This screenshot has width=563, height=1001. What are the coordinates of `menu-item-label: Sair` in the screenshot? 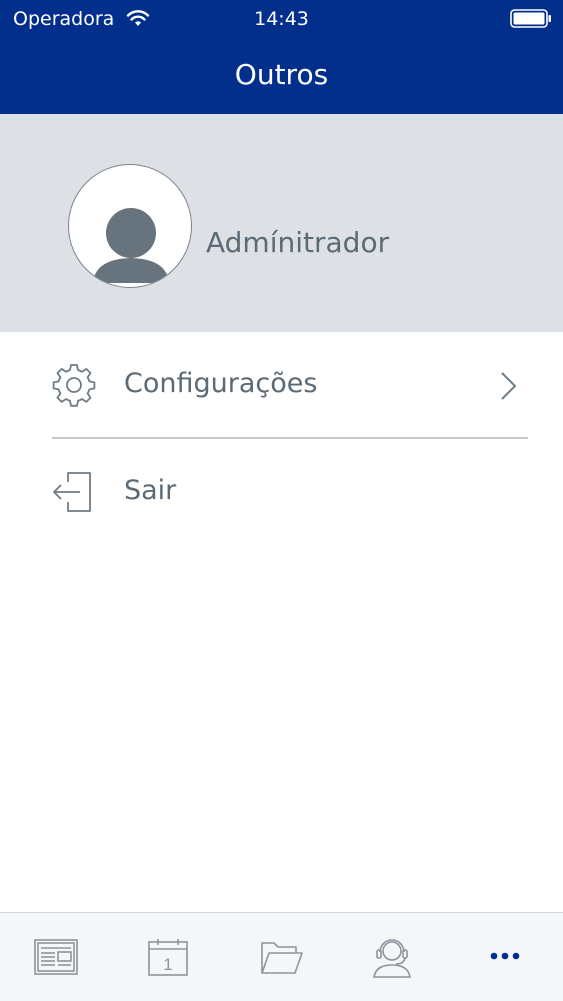 It's located at (150, 490).